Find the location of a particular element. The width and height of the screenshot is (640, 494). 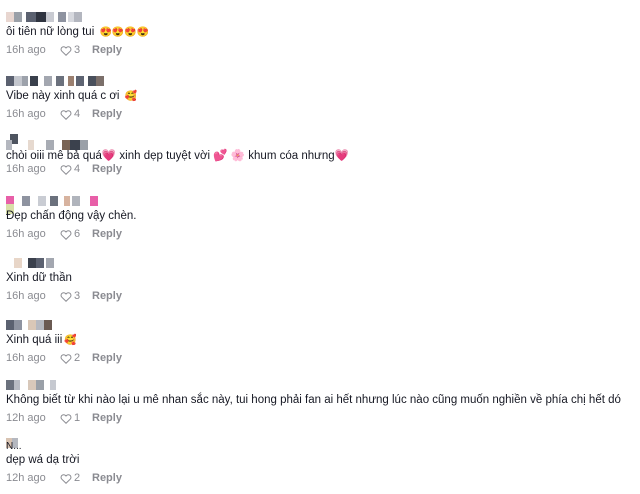

like-count: 6 is located at coordinates (77, 234).